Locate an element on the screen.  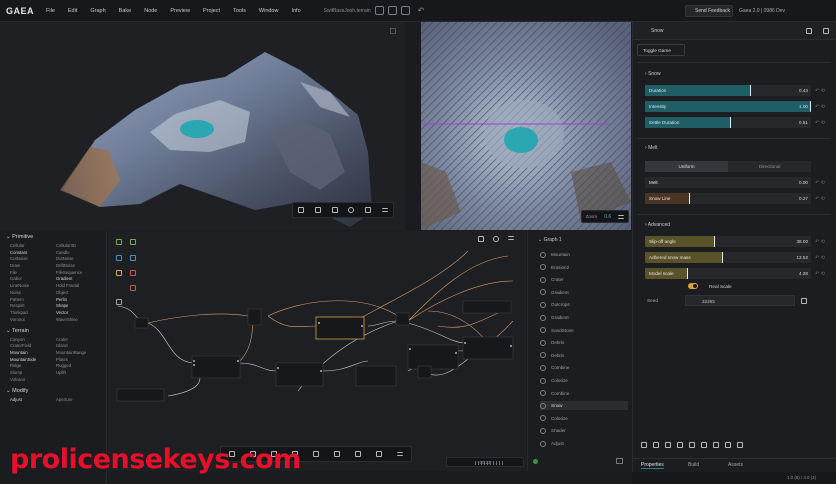
param-slider: Intensity 1.00 is located at coordinates (728, 106).